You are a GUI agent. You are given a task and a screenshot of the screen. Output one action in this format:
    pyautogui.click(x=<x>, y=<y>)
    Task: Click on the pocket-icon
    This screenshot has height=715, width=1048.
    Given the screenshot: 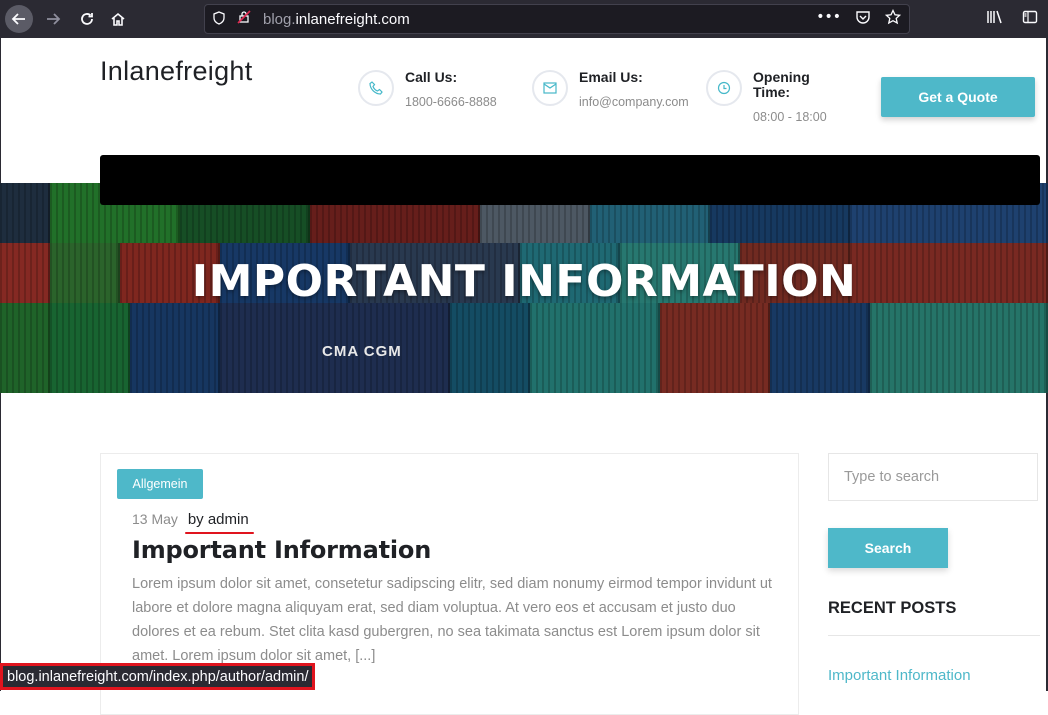 What is the action you would take?
    pyautogui.click(x=863, y=17)
    